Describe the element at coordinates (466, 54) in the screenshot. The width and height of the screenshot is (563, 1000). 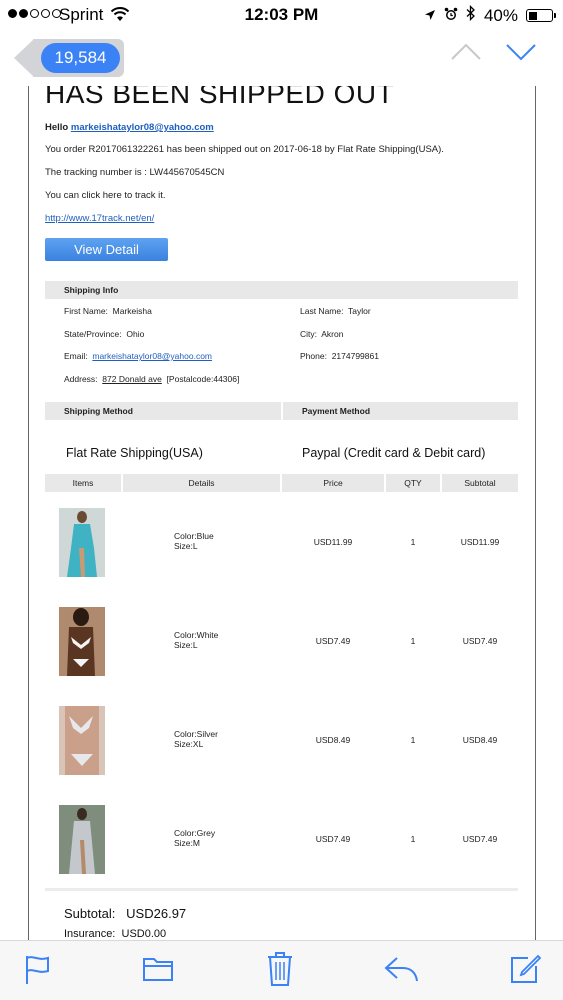
I see `previous-message-chevron-up-icon` at that location.